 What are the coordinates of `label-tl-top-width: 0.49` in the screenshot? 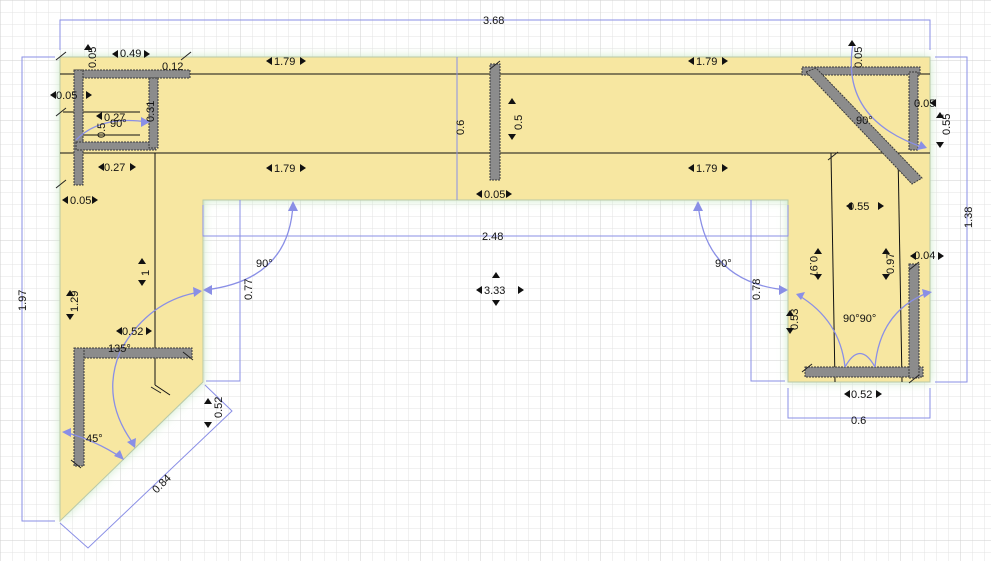 It's located at (130, 54).